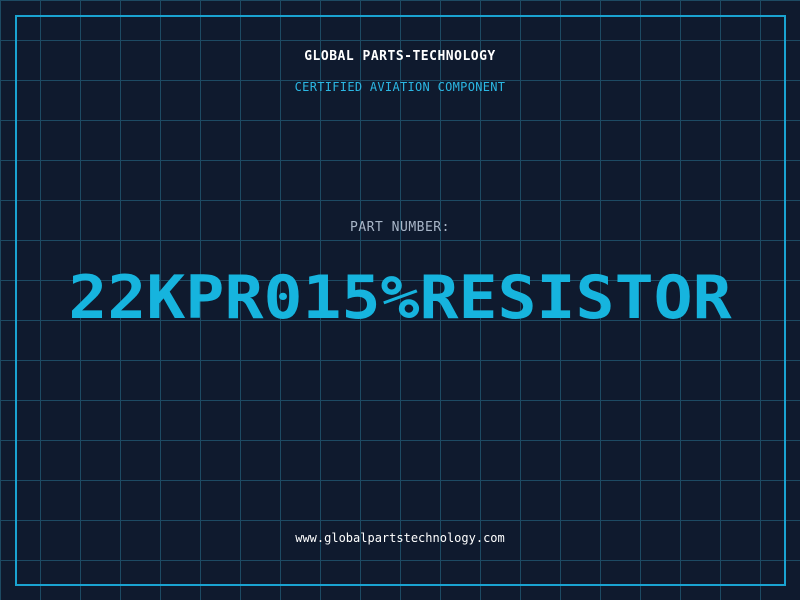 The image size is (800, 600). Describe the element at coordinates (400, 227) in the screenshot. I see `part-number-label: PART NUMBER:` at that location.